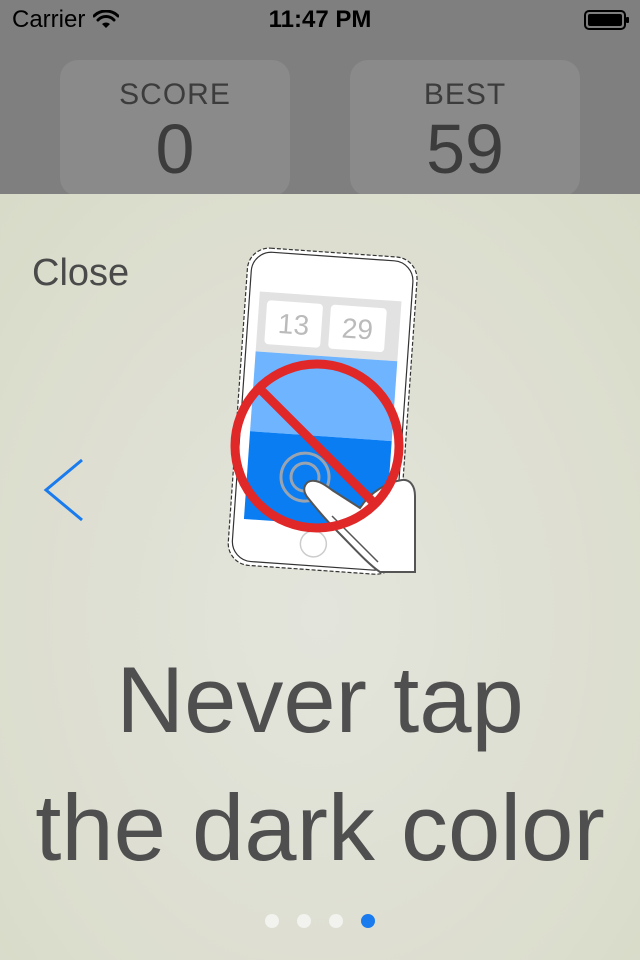  What do you see at coordinates (320, 699) in the screenshot?
I see `headline-line-1: Never tap` at bounding box center [320, 699].